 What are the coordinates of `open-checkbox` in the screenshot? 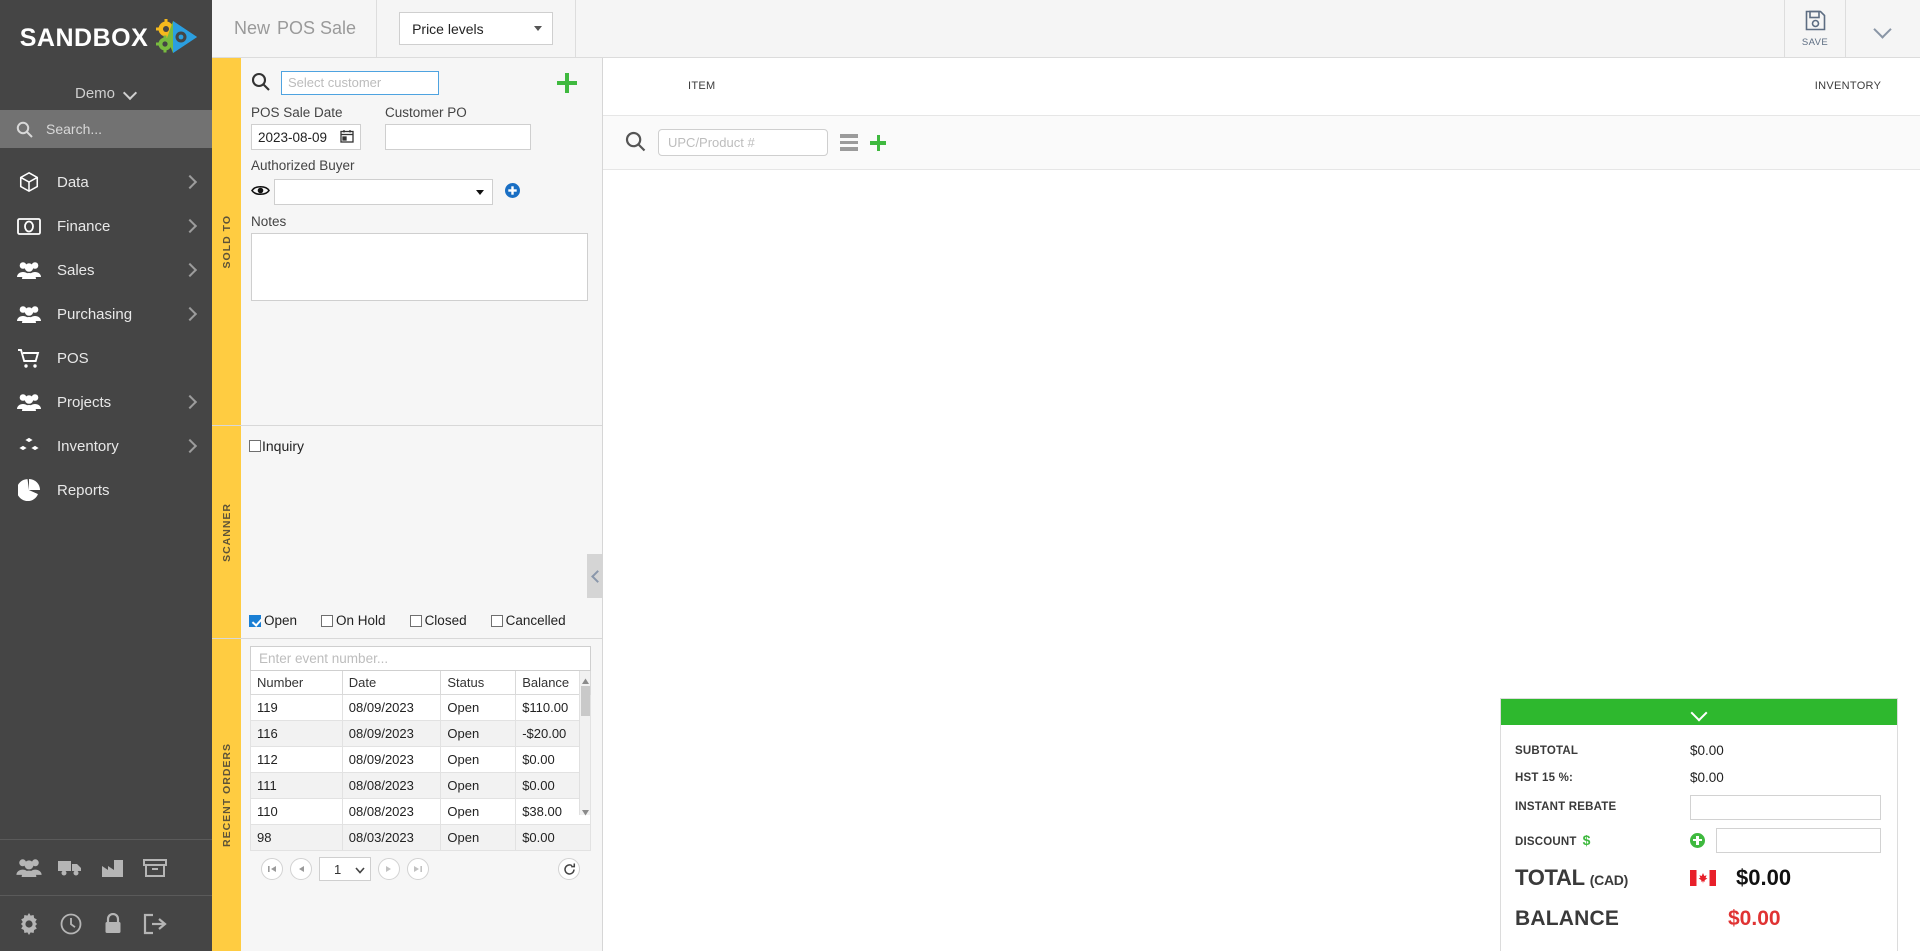 It's located at (255, 620).